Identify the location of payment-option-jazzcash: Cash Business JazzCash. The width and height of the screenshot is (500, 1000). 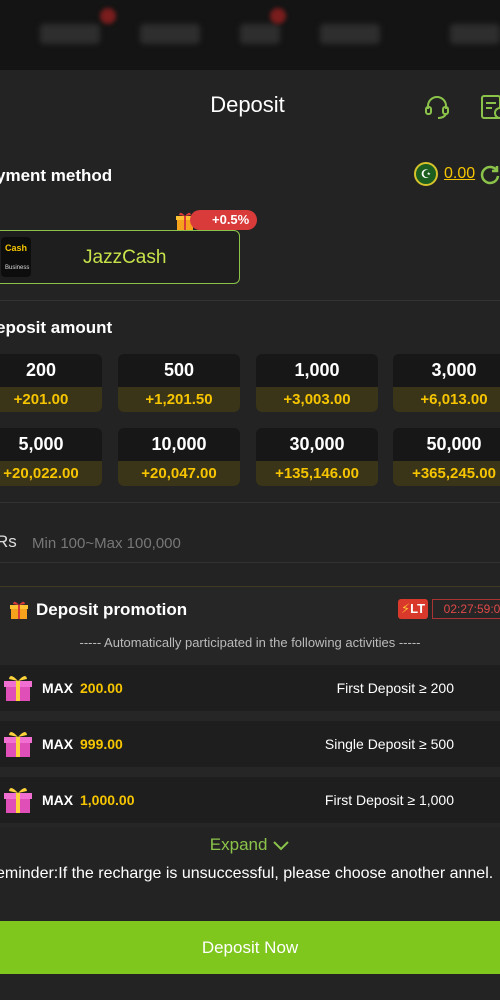
(120, 257).